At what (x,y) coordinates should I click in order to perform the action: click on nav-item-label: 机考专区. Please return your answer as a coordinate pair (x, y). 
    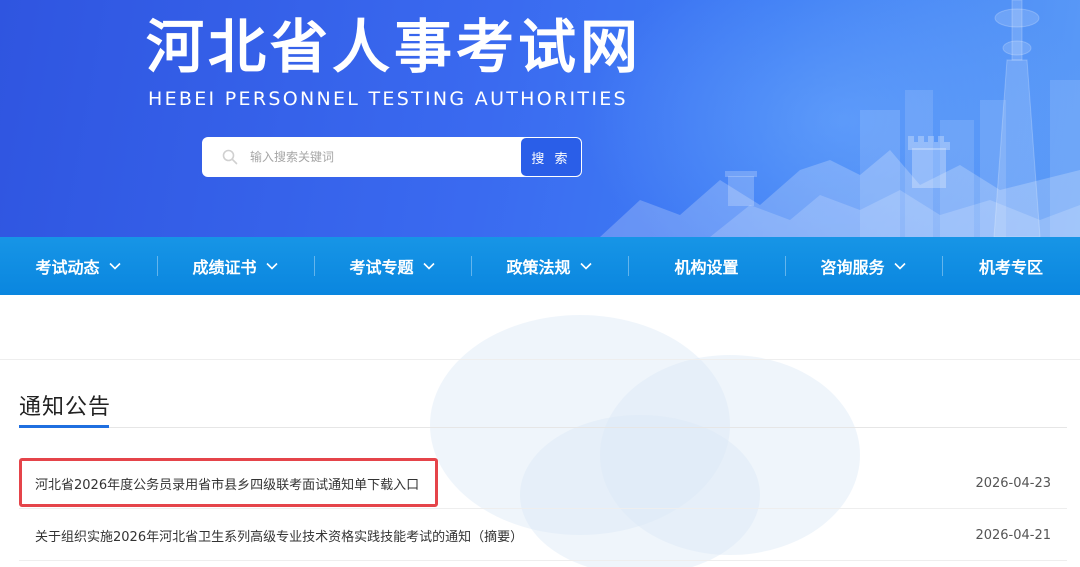
    Looking at the image, I should click on (1010, 267).